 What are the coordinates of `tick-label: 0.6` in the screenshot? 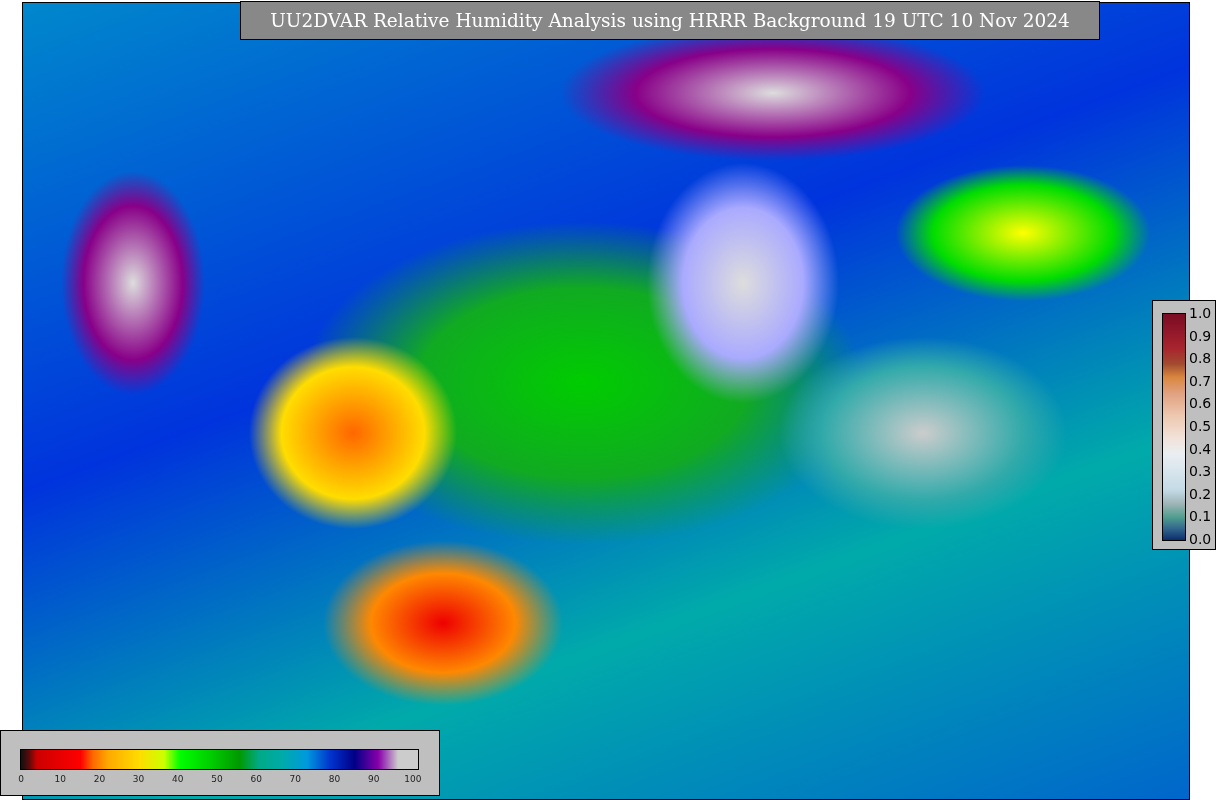 It's located at (1200, 403).